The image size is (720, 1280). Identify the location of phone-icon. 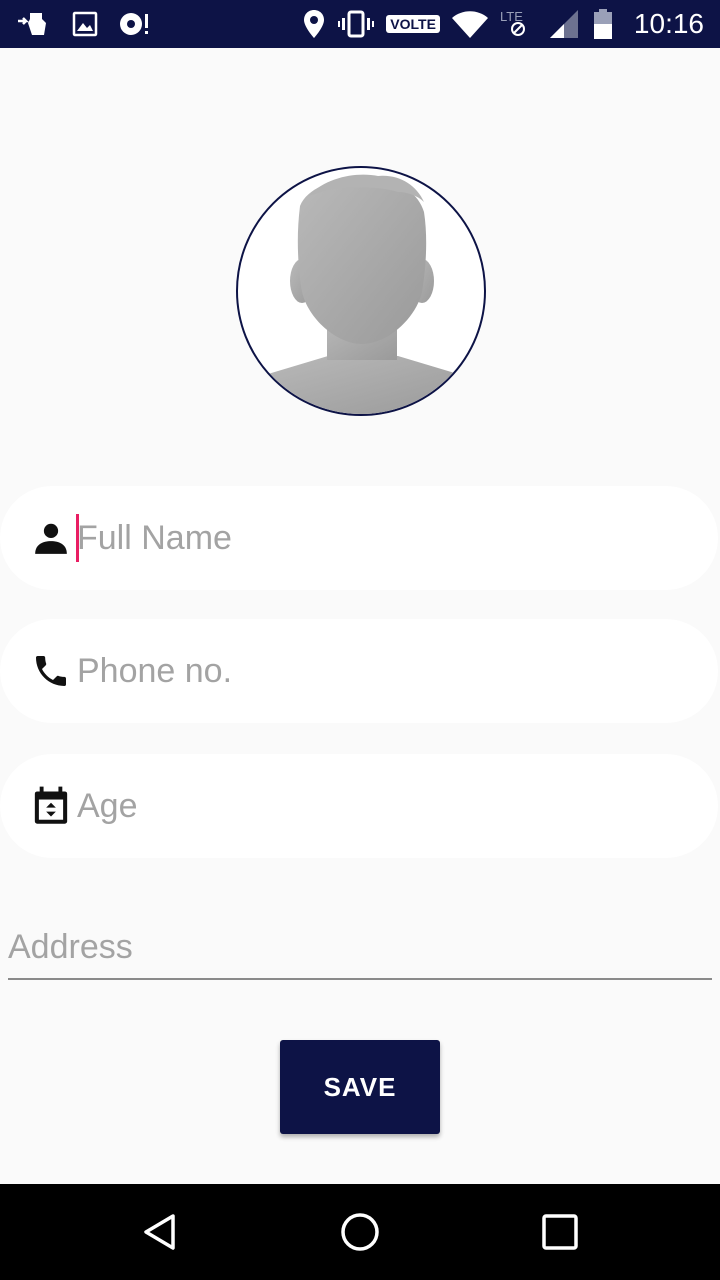
(51, 671).